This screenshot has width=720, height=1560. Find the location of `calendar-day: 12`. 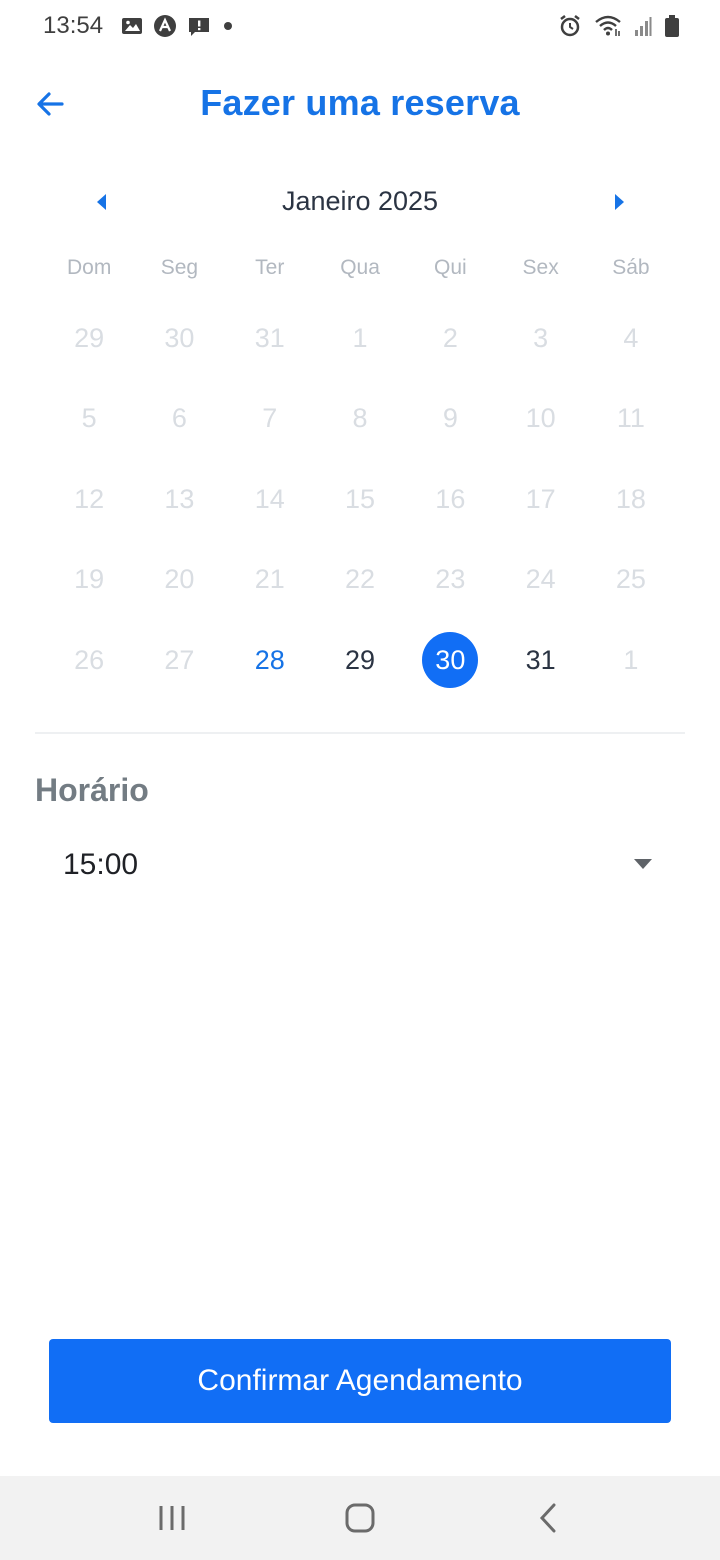

calendar-day: 12 is located at coordinates (89, 499).